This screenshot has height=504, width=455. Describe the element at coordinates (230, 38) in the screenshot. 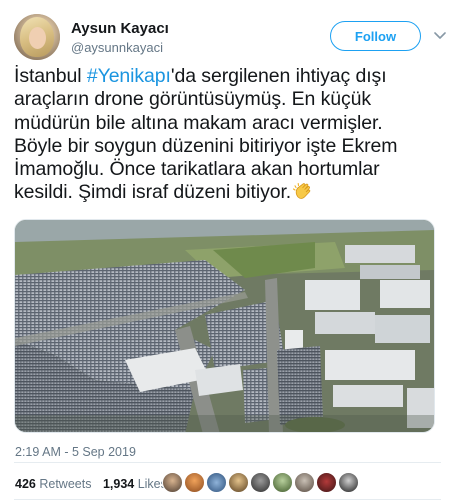

I see `tweet-header: Aysun Kayacı @aysunnkayaci Follow` at that location.